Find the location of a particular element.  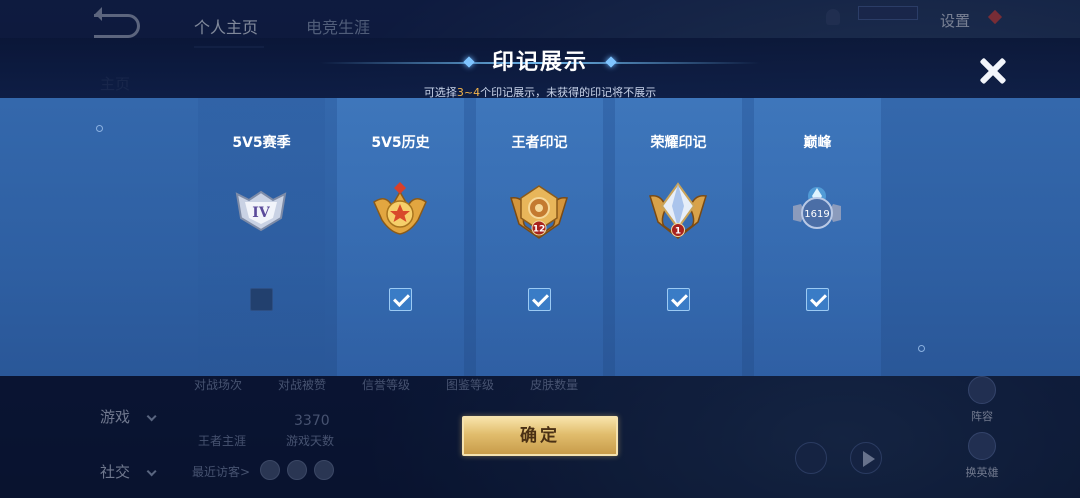

peak-badge-icon: 1619 is located at coordinates (817, 210).